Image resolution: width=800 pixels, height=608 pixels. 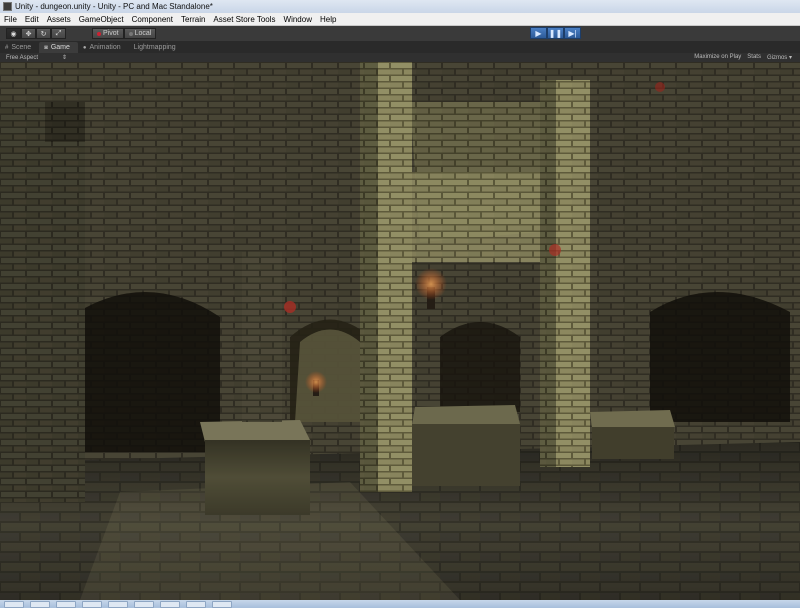 What do you see at coordinates (143, 33) in the screenshot?
I see `local-label: Local` at bounding box center [143, 33].